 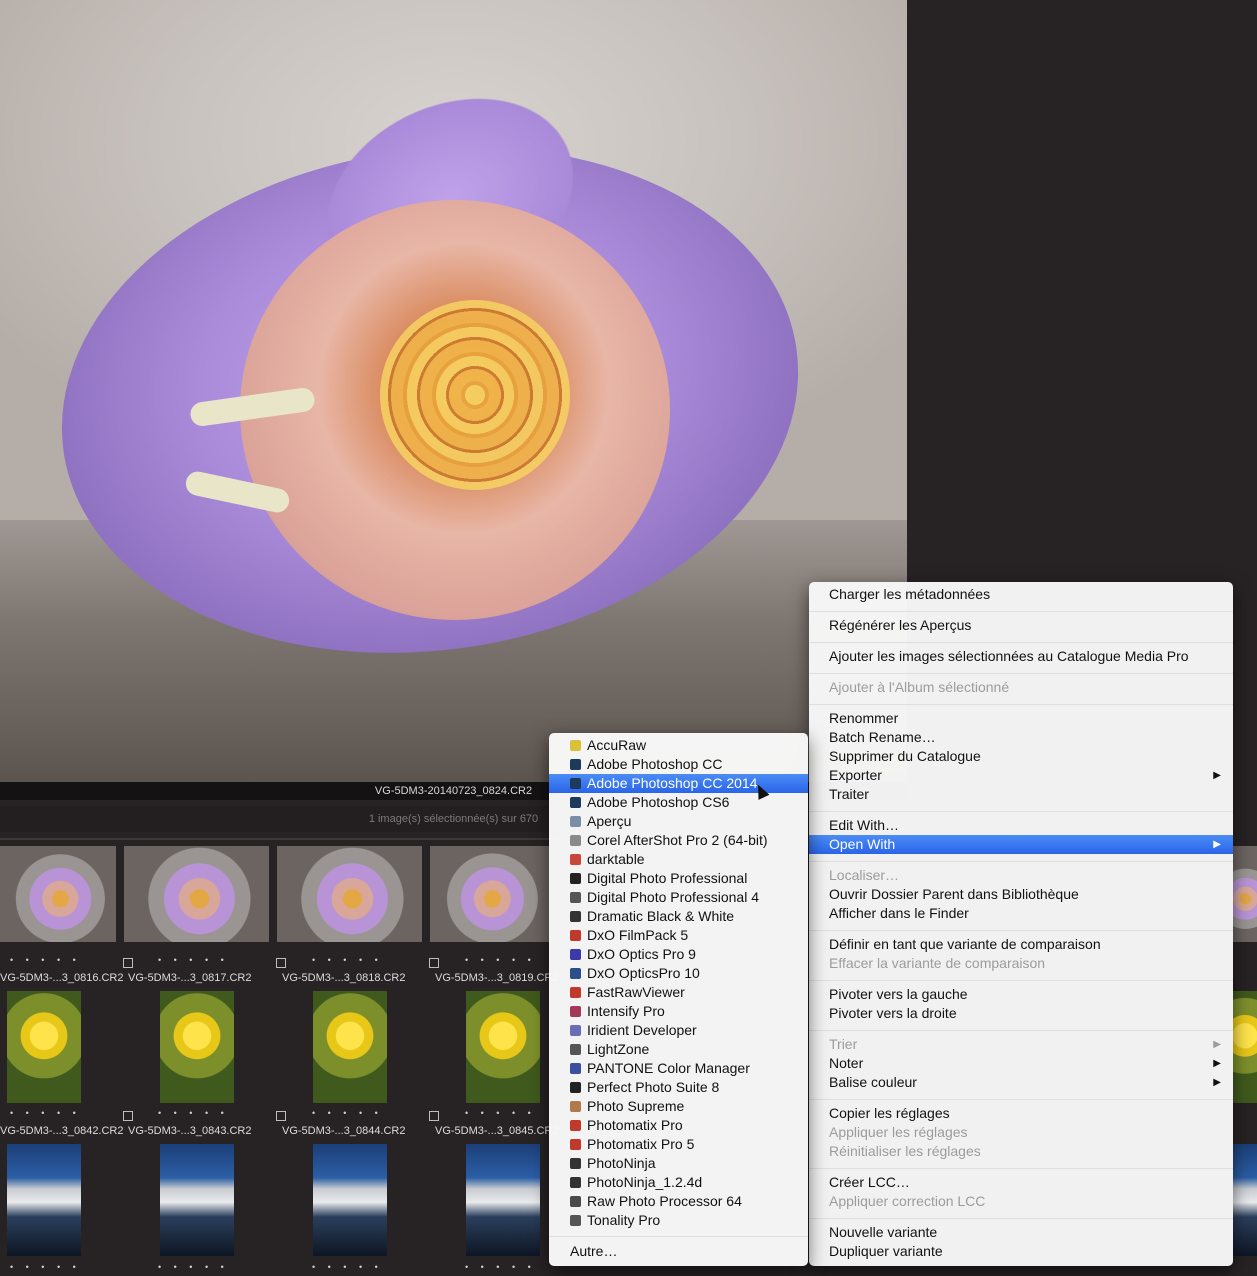 I want to click on menu-item-app: DxO OpticsPro 10, so click(x=678, y=973).